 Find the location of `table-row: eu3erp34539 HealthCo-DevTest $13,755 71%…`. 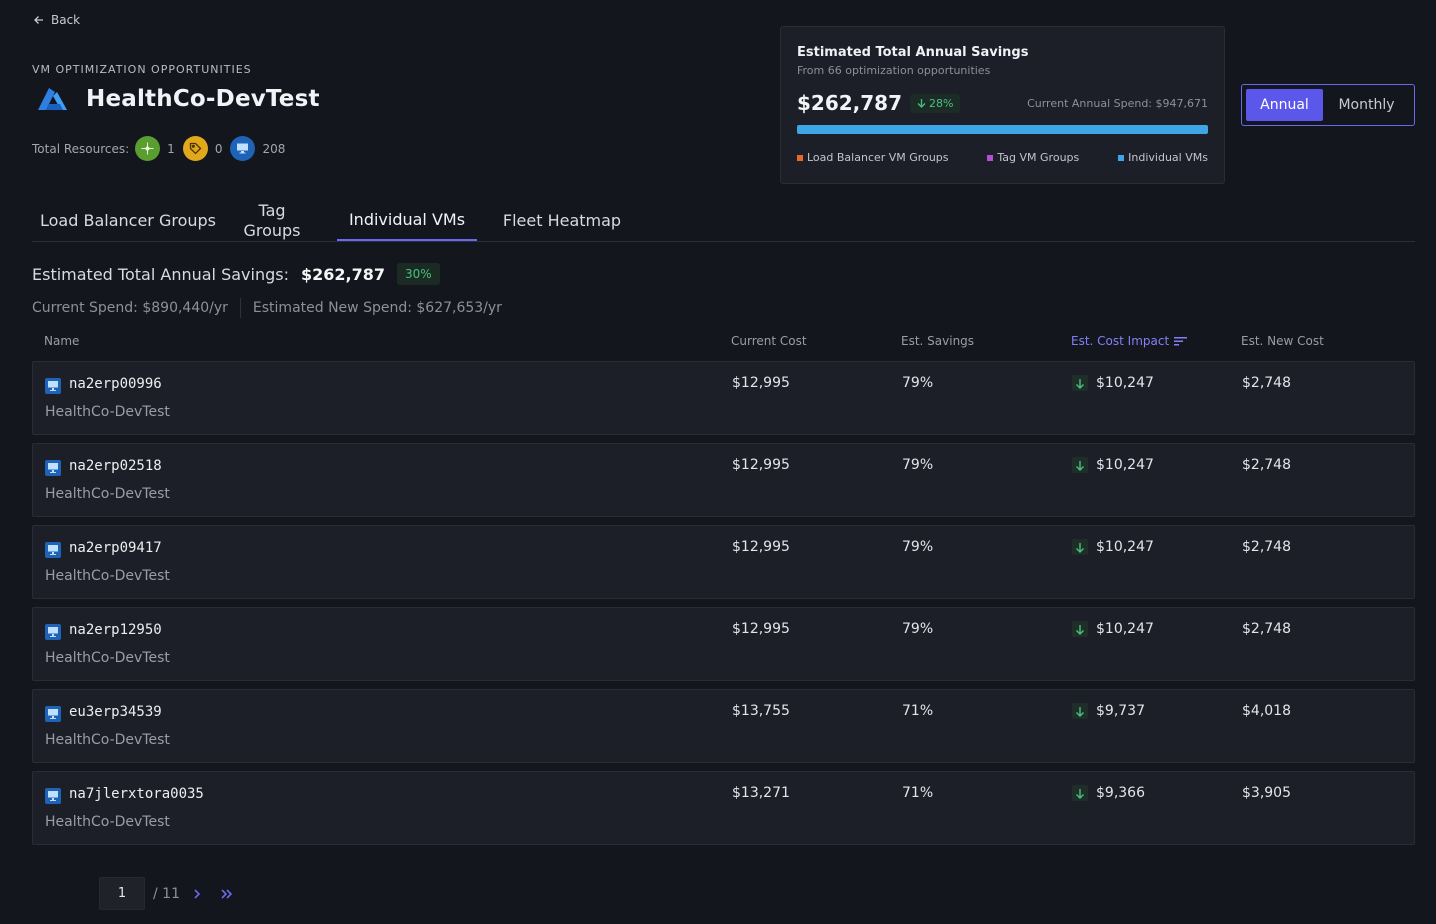

table-row: eu3erp34539 HealthCo-DevTest $13,755 71%… is located at coordinates (723, 726).